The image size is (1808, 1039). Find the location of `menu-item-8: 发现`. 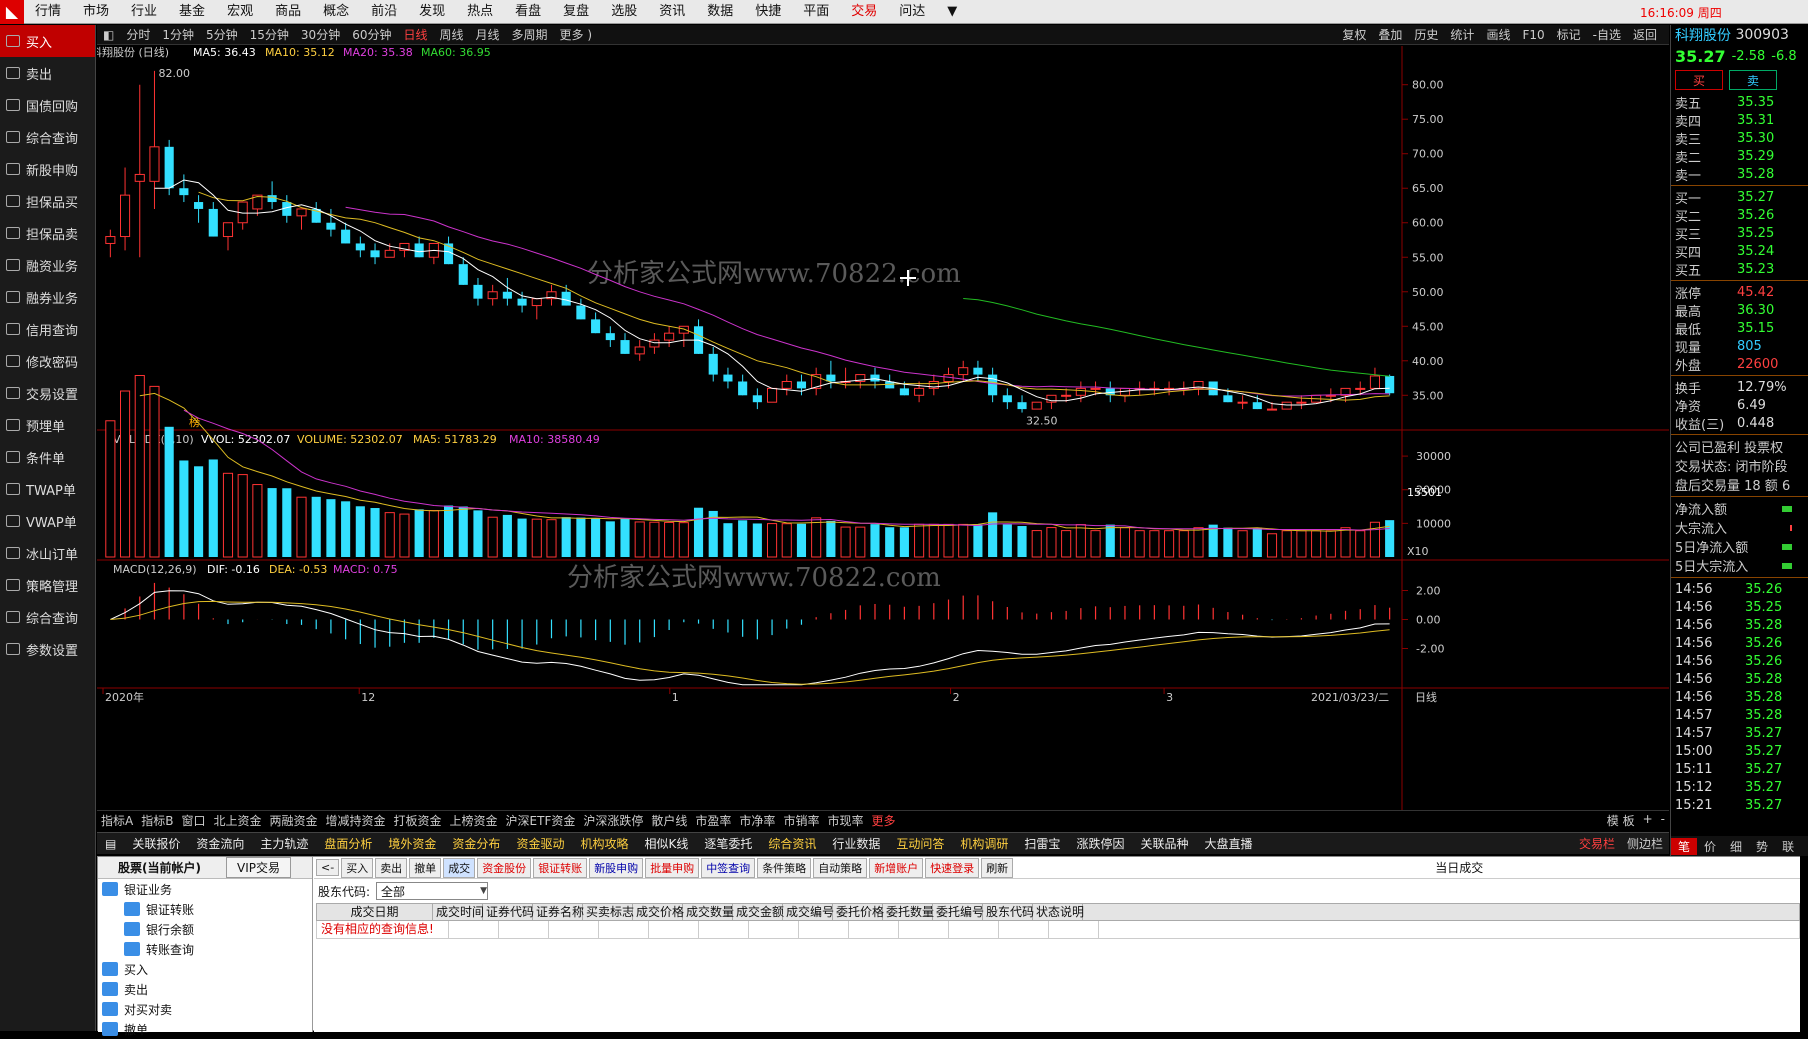

menu-item-8: 发现 is located at coordinates (432, 12).